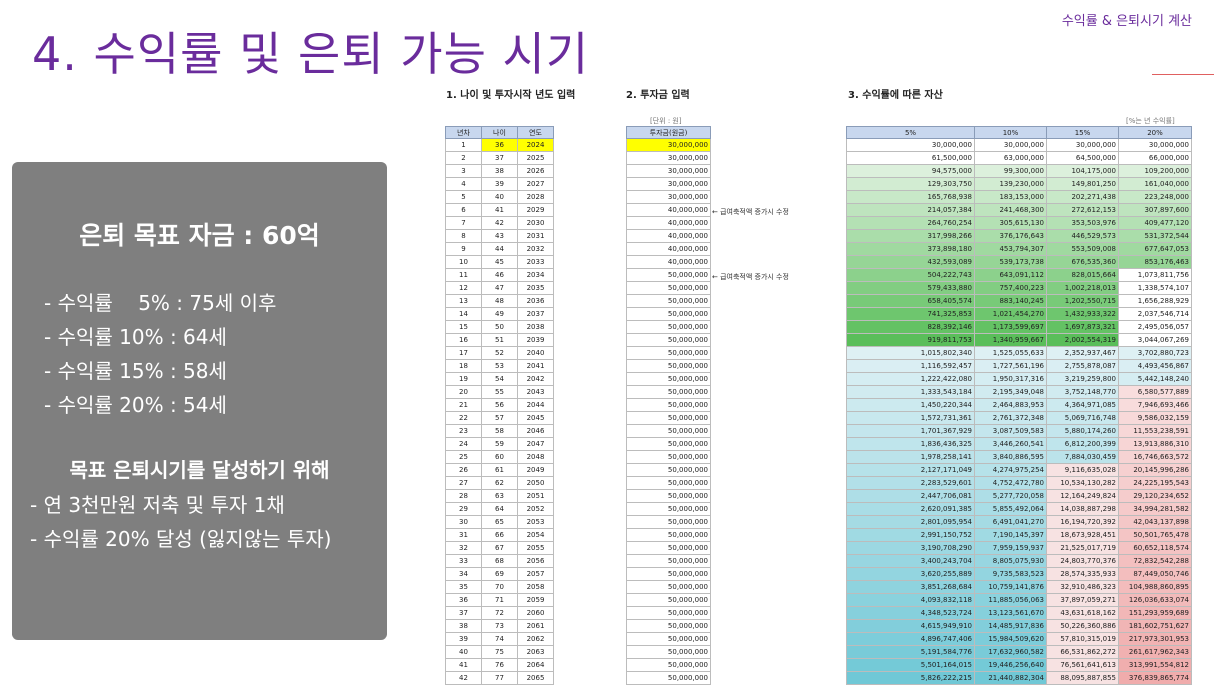  Describe the element at coordinates (463, 613) in the screenshot. I see `year-num-cell: 37` at that location.